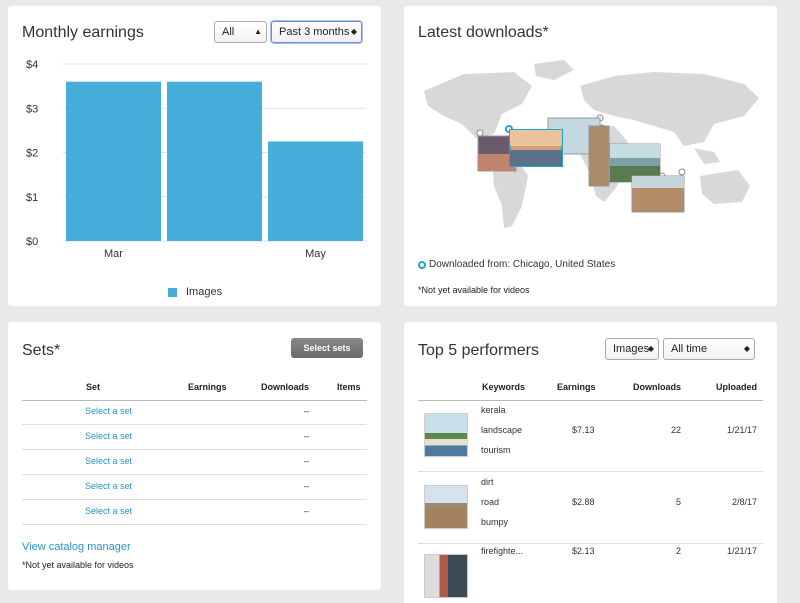 The width and height of the screenshot is (800, 603). Describe the element at coordinates (474, 290) in the screenshot. I see `downloads-footnote: *Not yet available for videos` at that location.